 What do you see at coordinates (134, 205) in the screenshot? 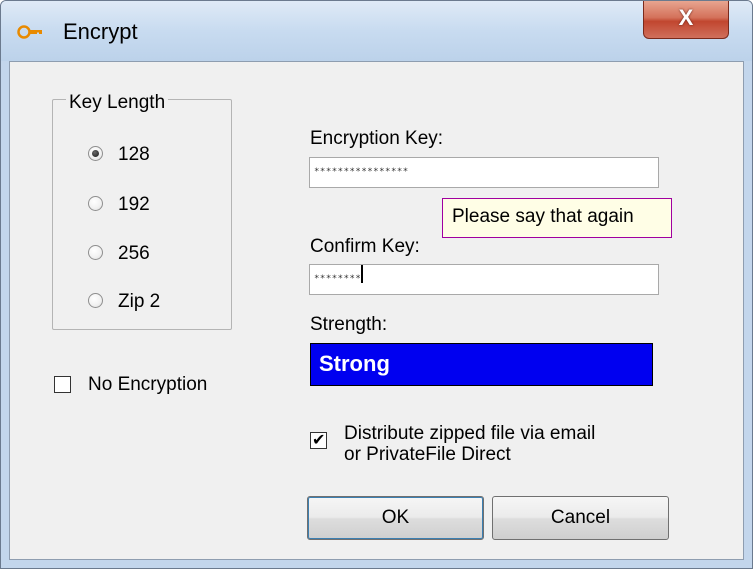
I see `radio-192-label: 192` at bounding box center [134, 205].